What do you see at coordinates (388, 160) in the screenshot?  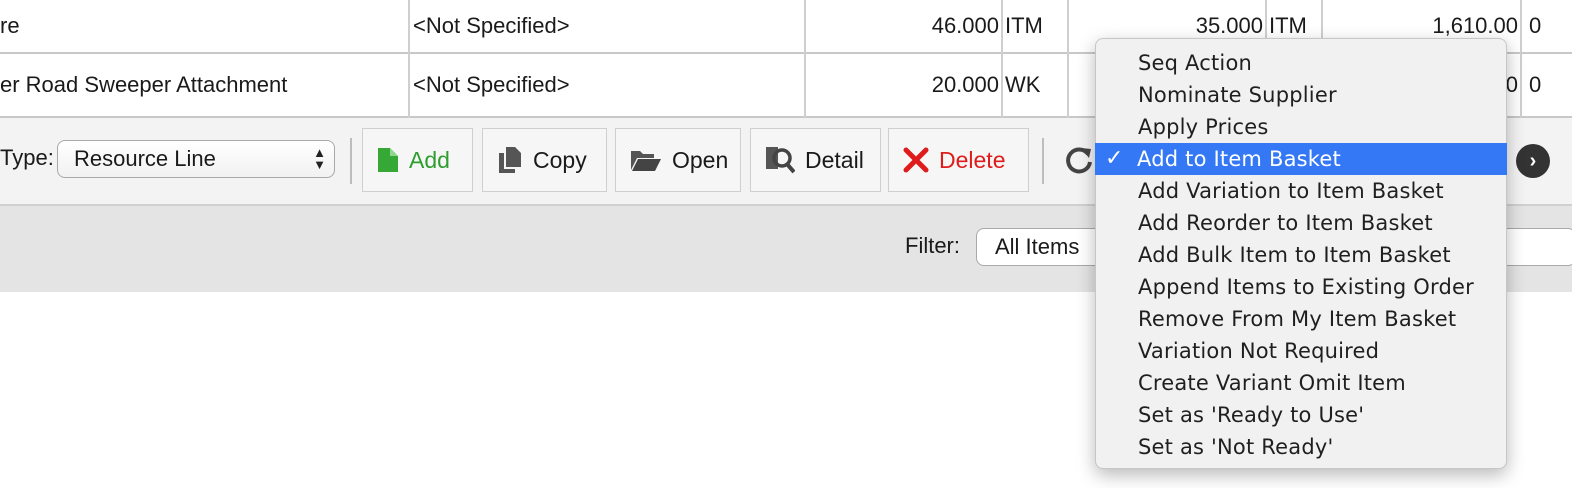 I see `document-add-icon` at bounding box center [388, 160].